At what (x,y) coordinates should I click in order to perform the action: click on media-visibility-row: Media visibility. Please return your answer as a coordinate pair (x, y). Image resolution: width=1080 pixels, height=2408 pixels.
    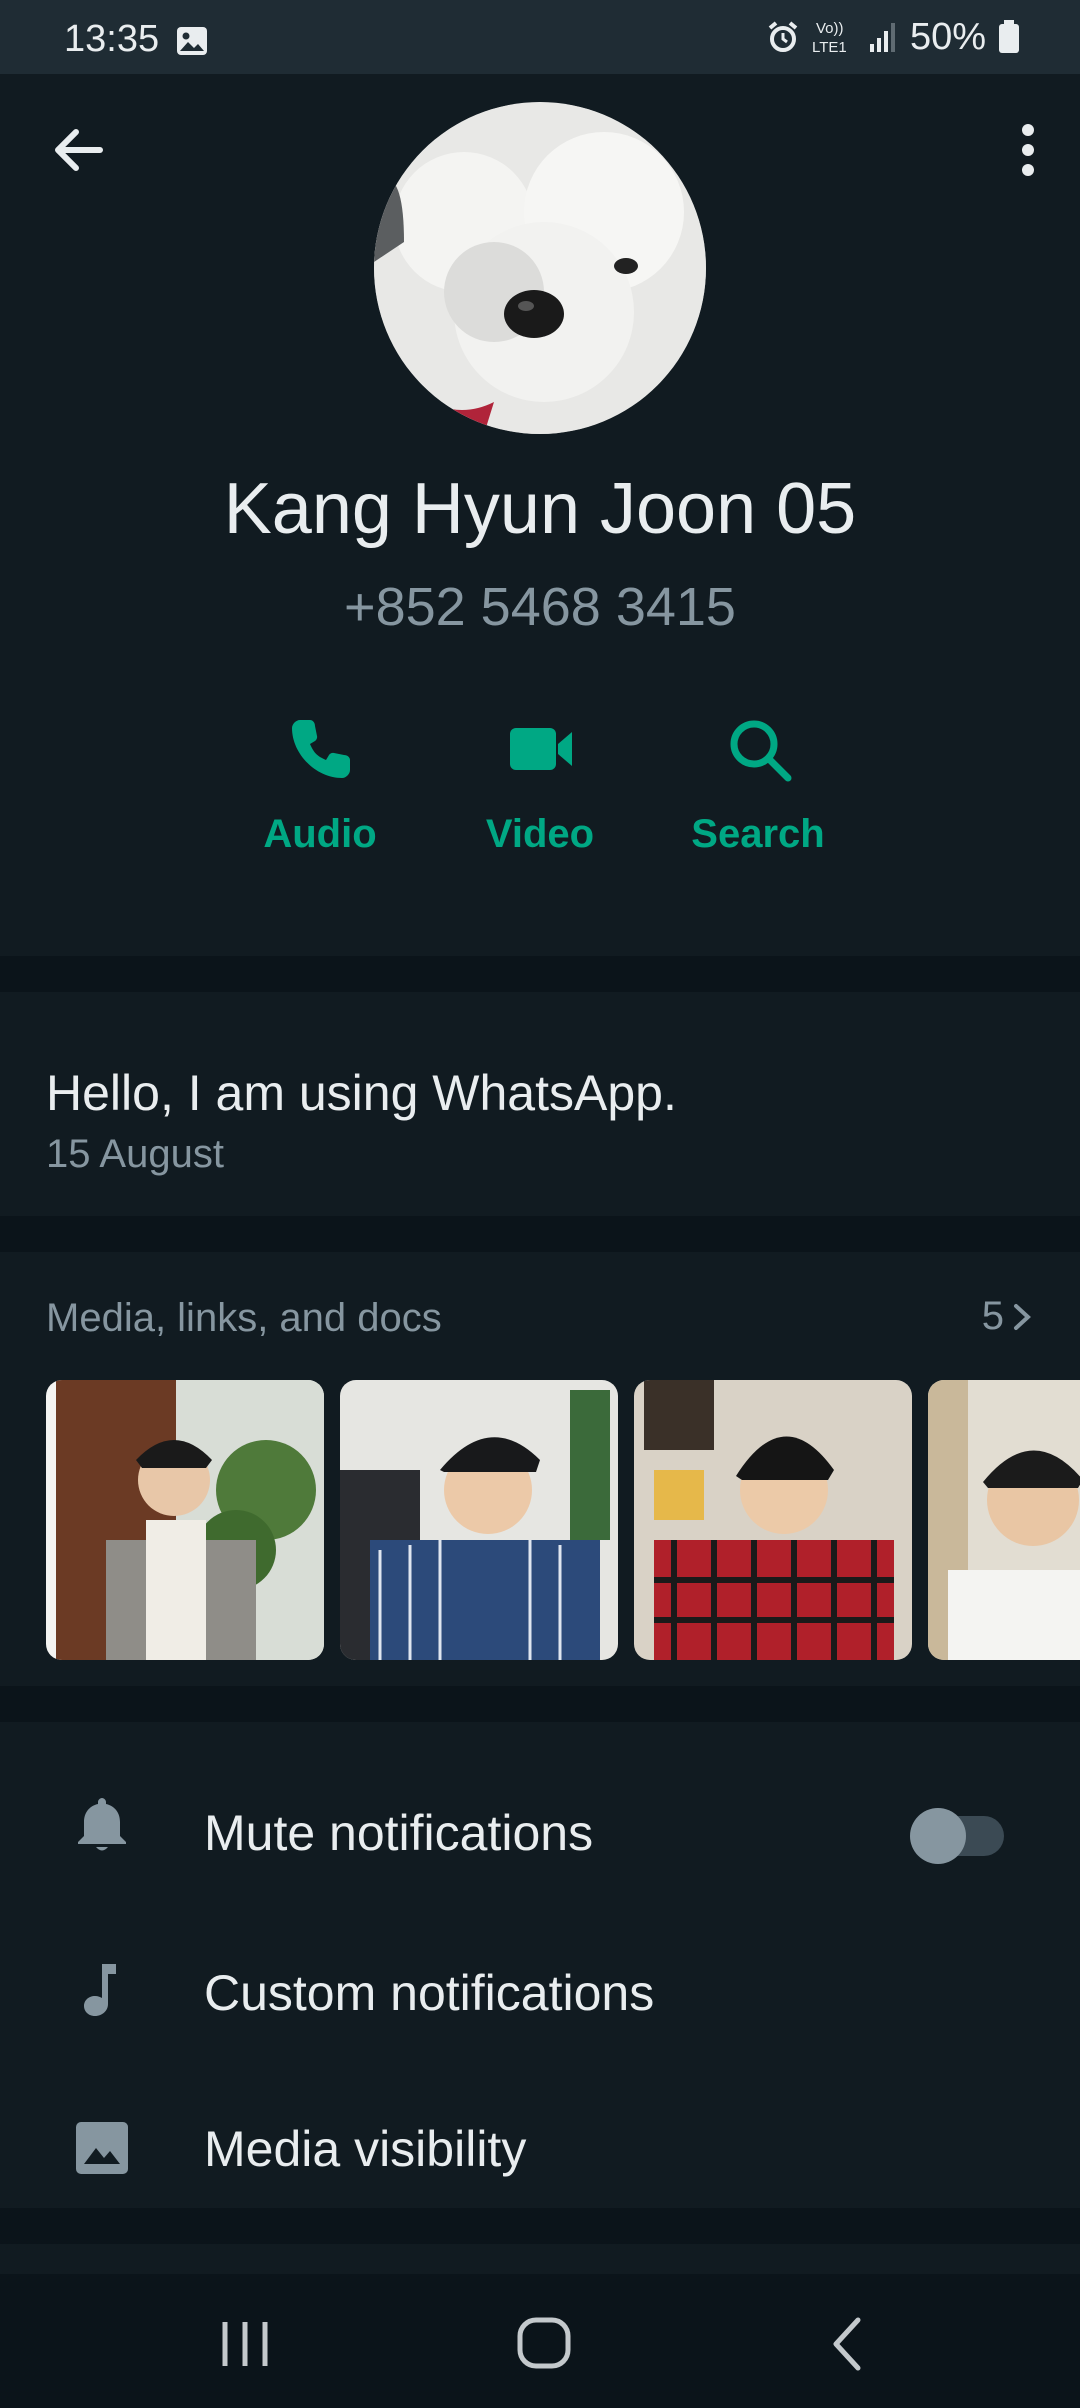
    Looking at the image, I should click on (540, 2149).